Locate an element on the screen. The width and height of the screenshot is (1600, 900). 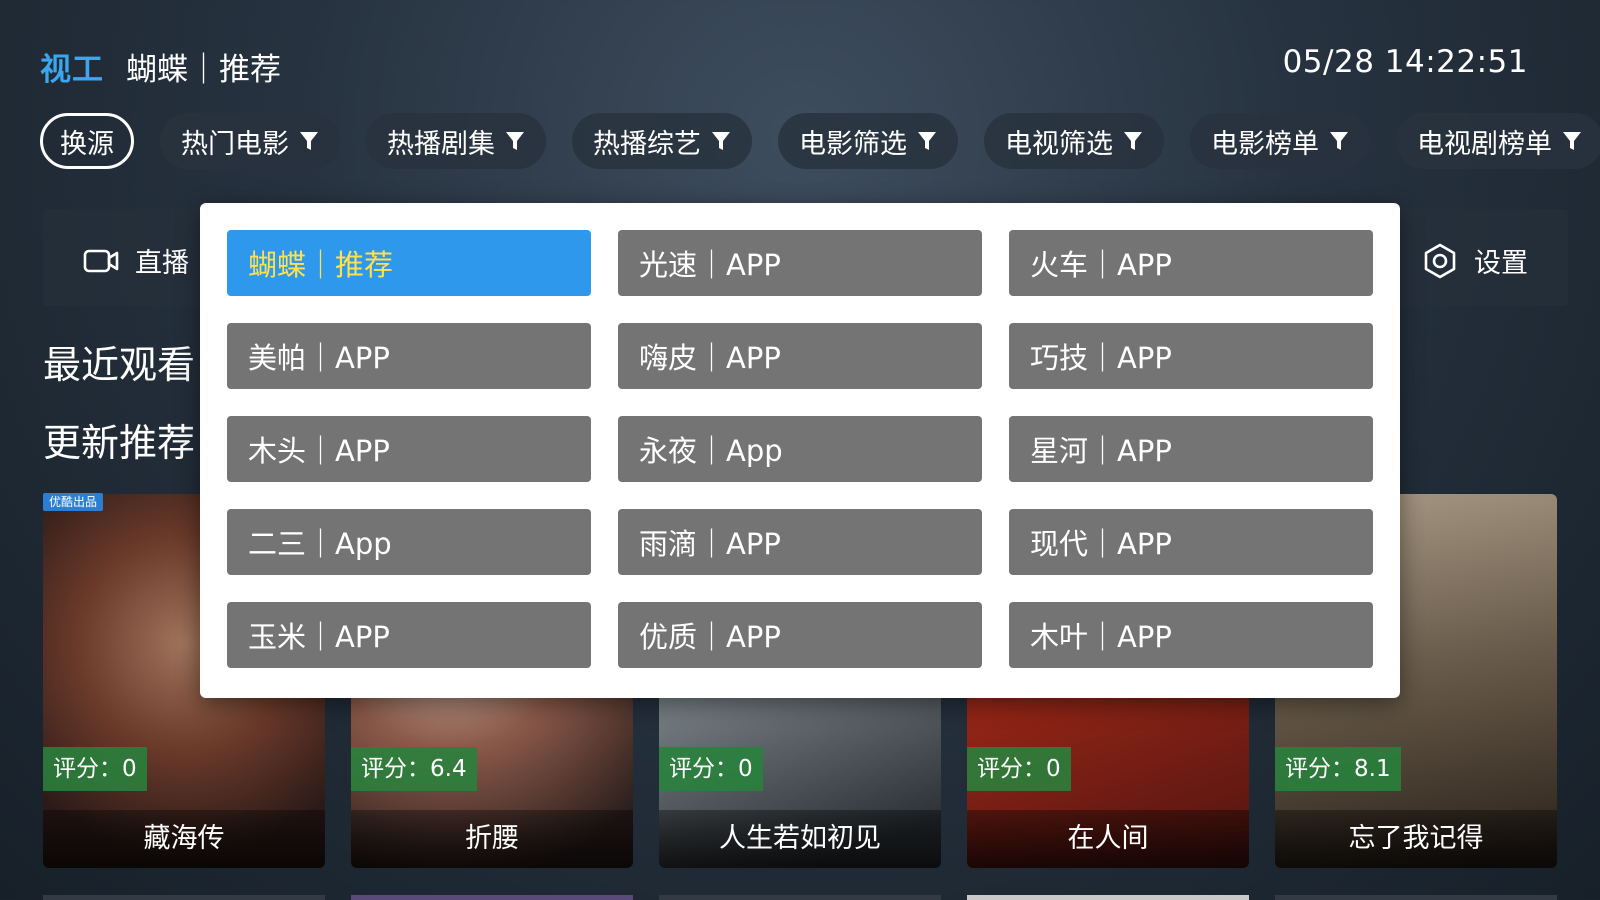
source-option: 雨滴｜APP is located at coordinates (800, 542).